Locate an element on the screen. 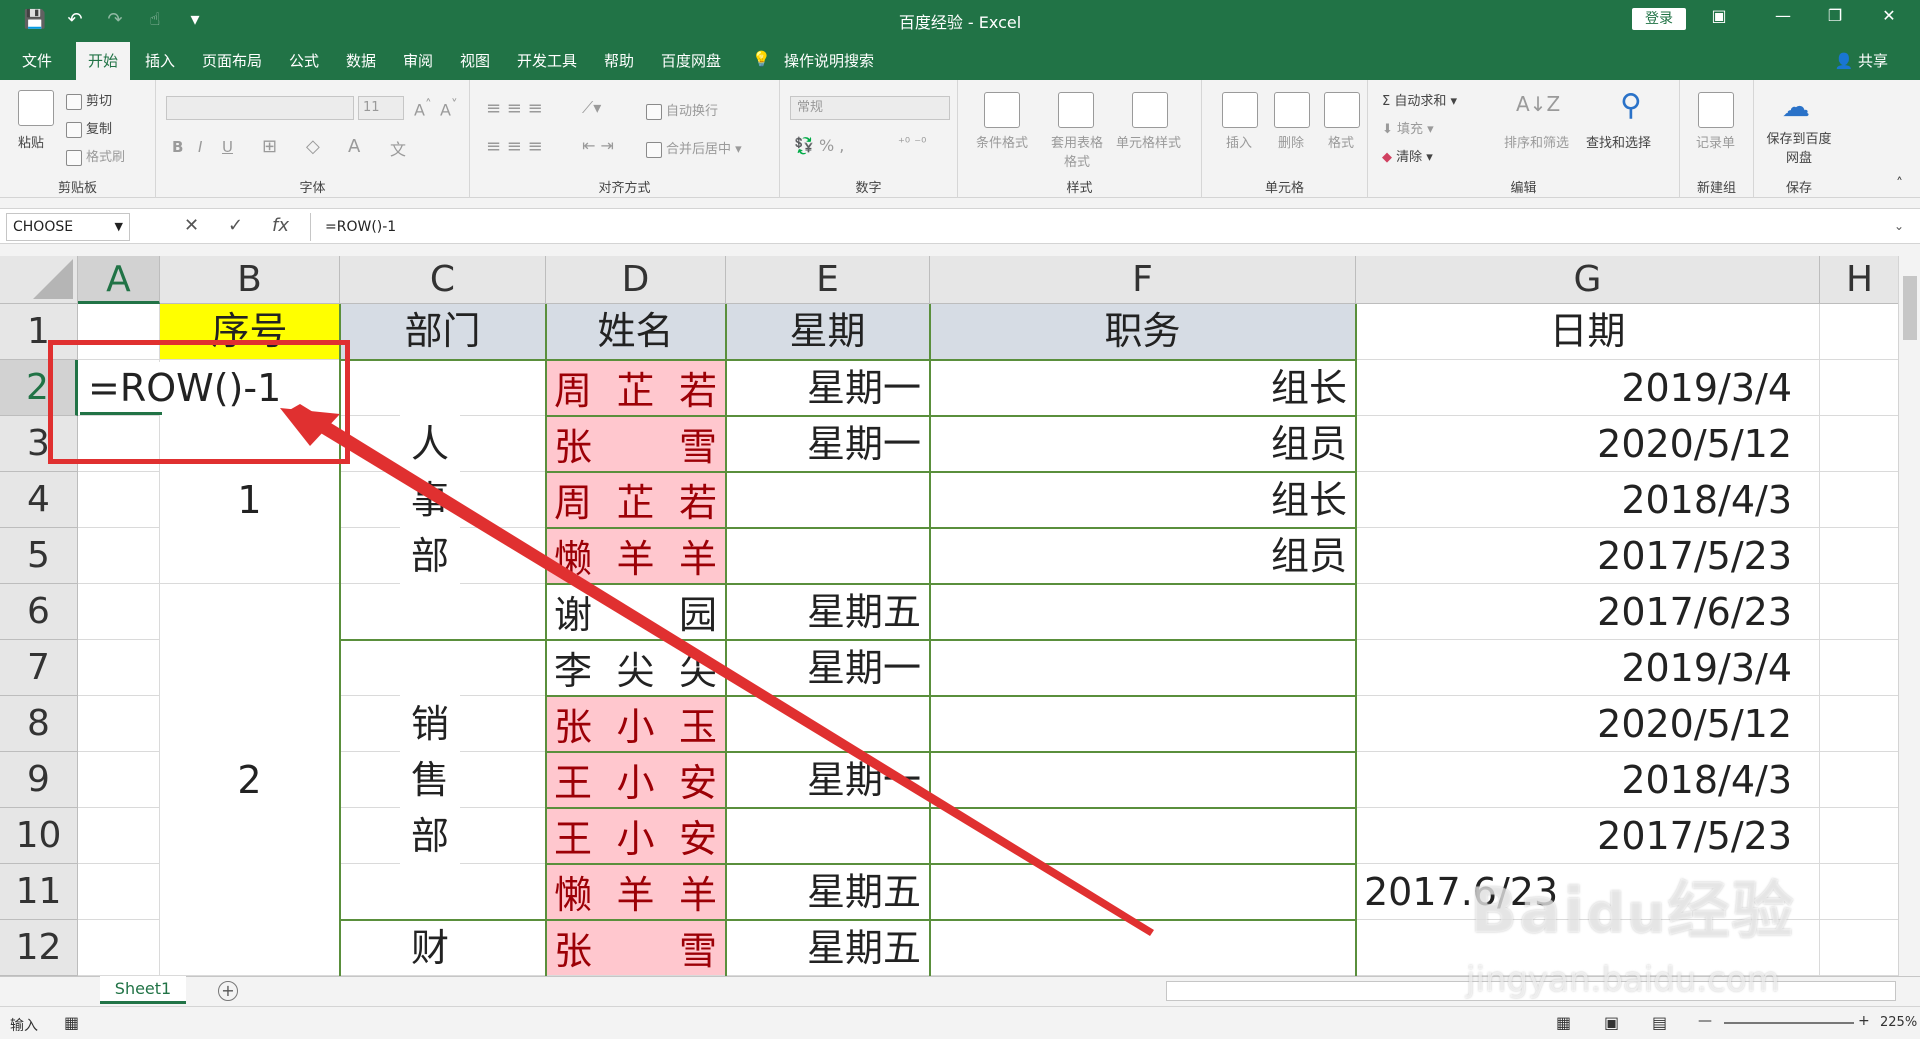  delete-cells-icon is located at coordinates (1292, 110).